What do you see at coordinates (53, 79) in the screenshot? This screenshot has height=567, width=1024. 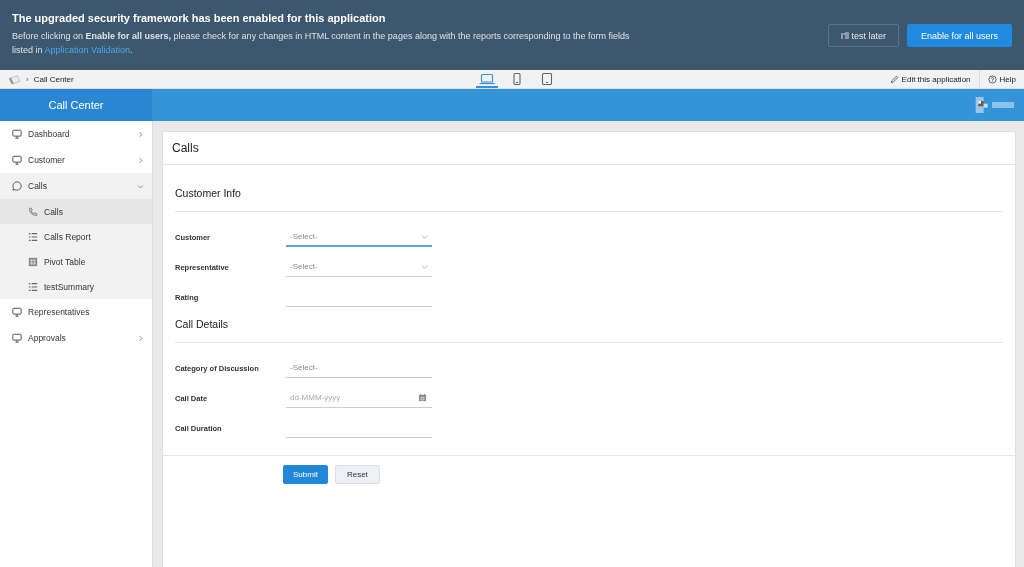 I see `breadcrumb: Call Center` at bounding box center [53, 79].